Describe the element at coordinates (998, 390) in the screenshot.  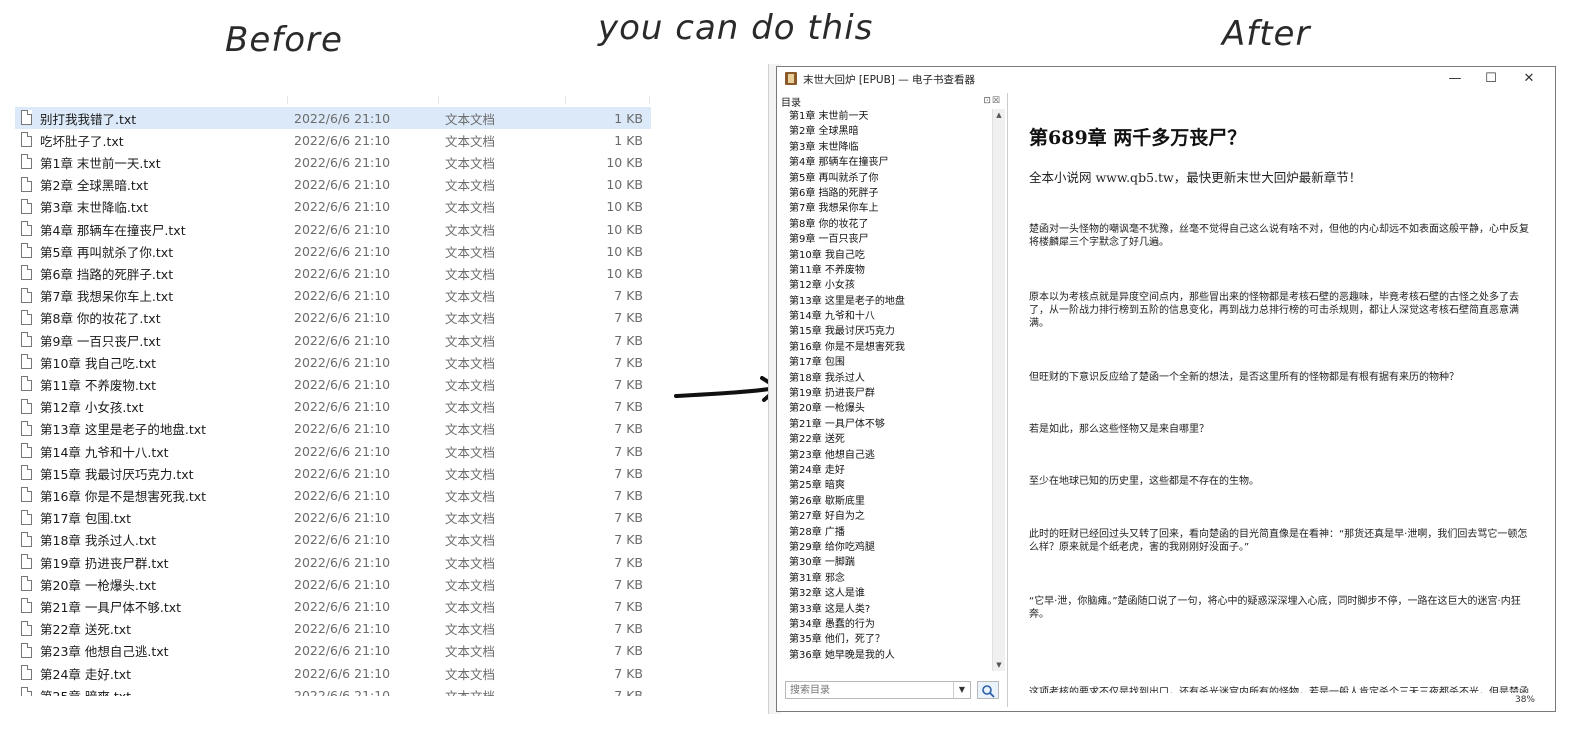
I see `toc-scrollbar: ▲ ▼` at that location.